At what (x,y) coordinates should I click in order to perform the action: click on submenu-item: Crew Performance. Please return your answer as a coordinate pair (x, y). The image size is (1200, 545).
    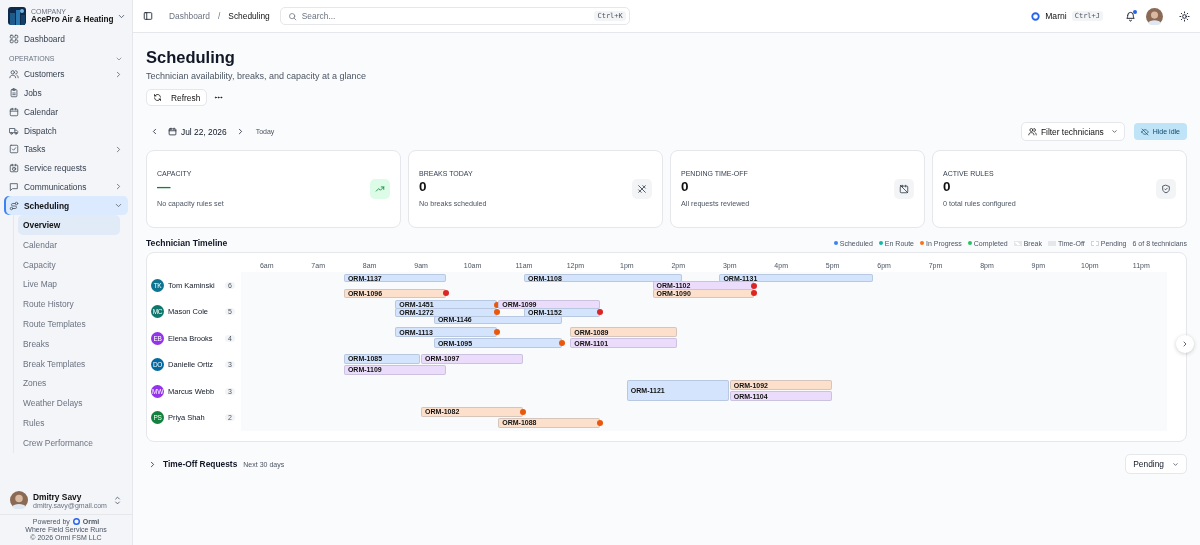
    Looking at the image, I should click on (69, 442).